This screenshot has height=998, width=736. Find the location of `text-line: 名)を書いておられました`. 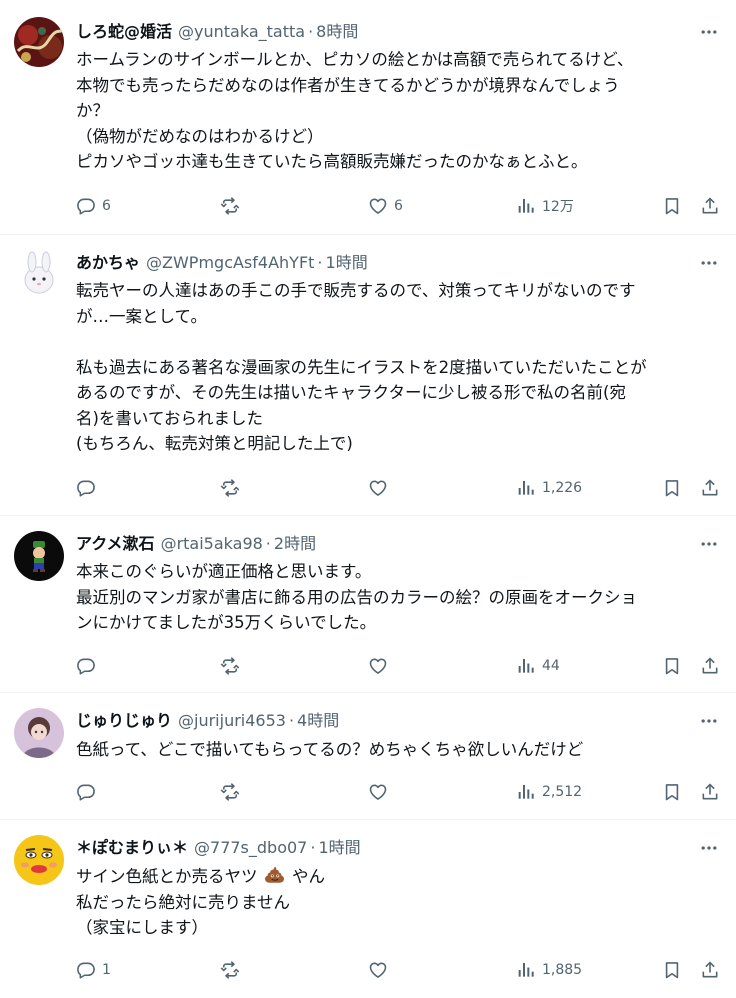

text-line: 名)を書いておられました is located at coordinates (169, 418).